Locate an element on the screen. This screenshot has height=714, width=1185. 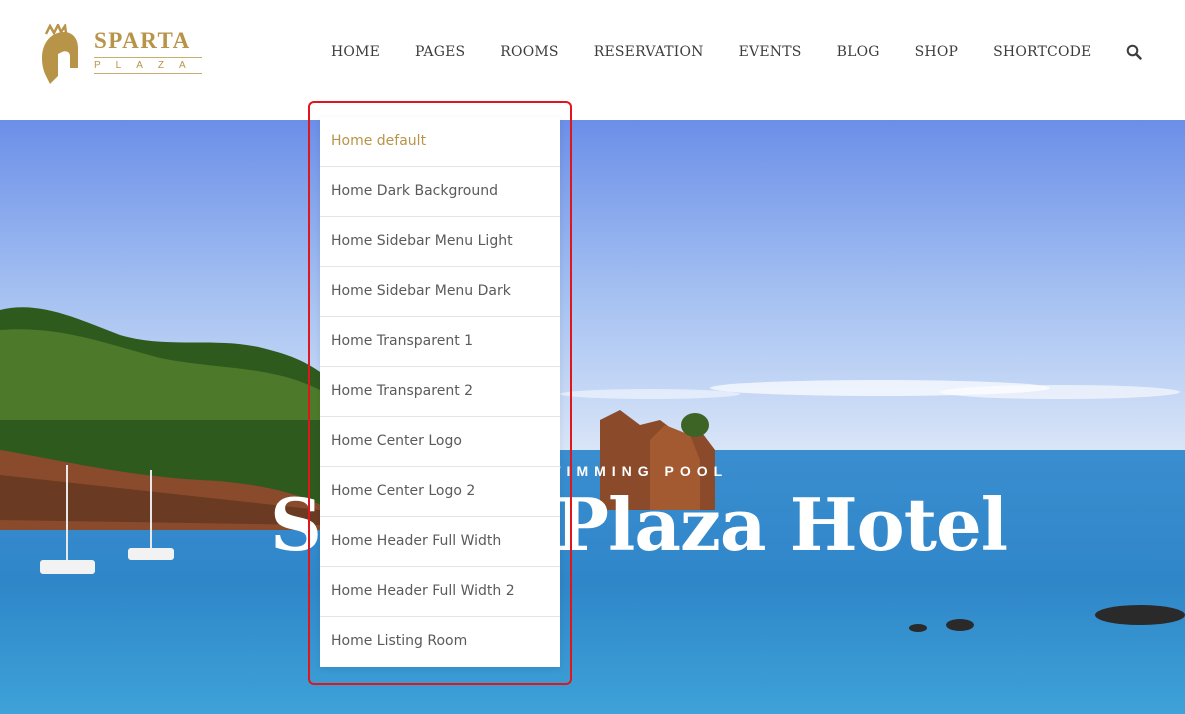
nav-item-shop: Shop is located at coordinates (937, 52).